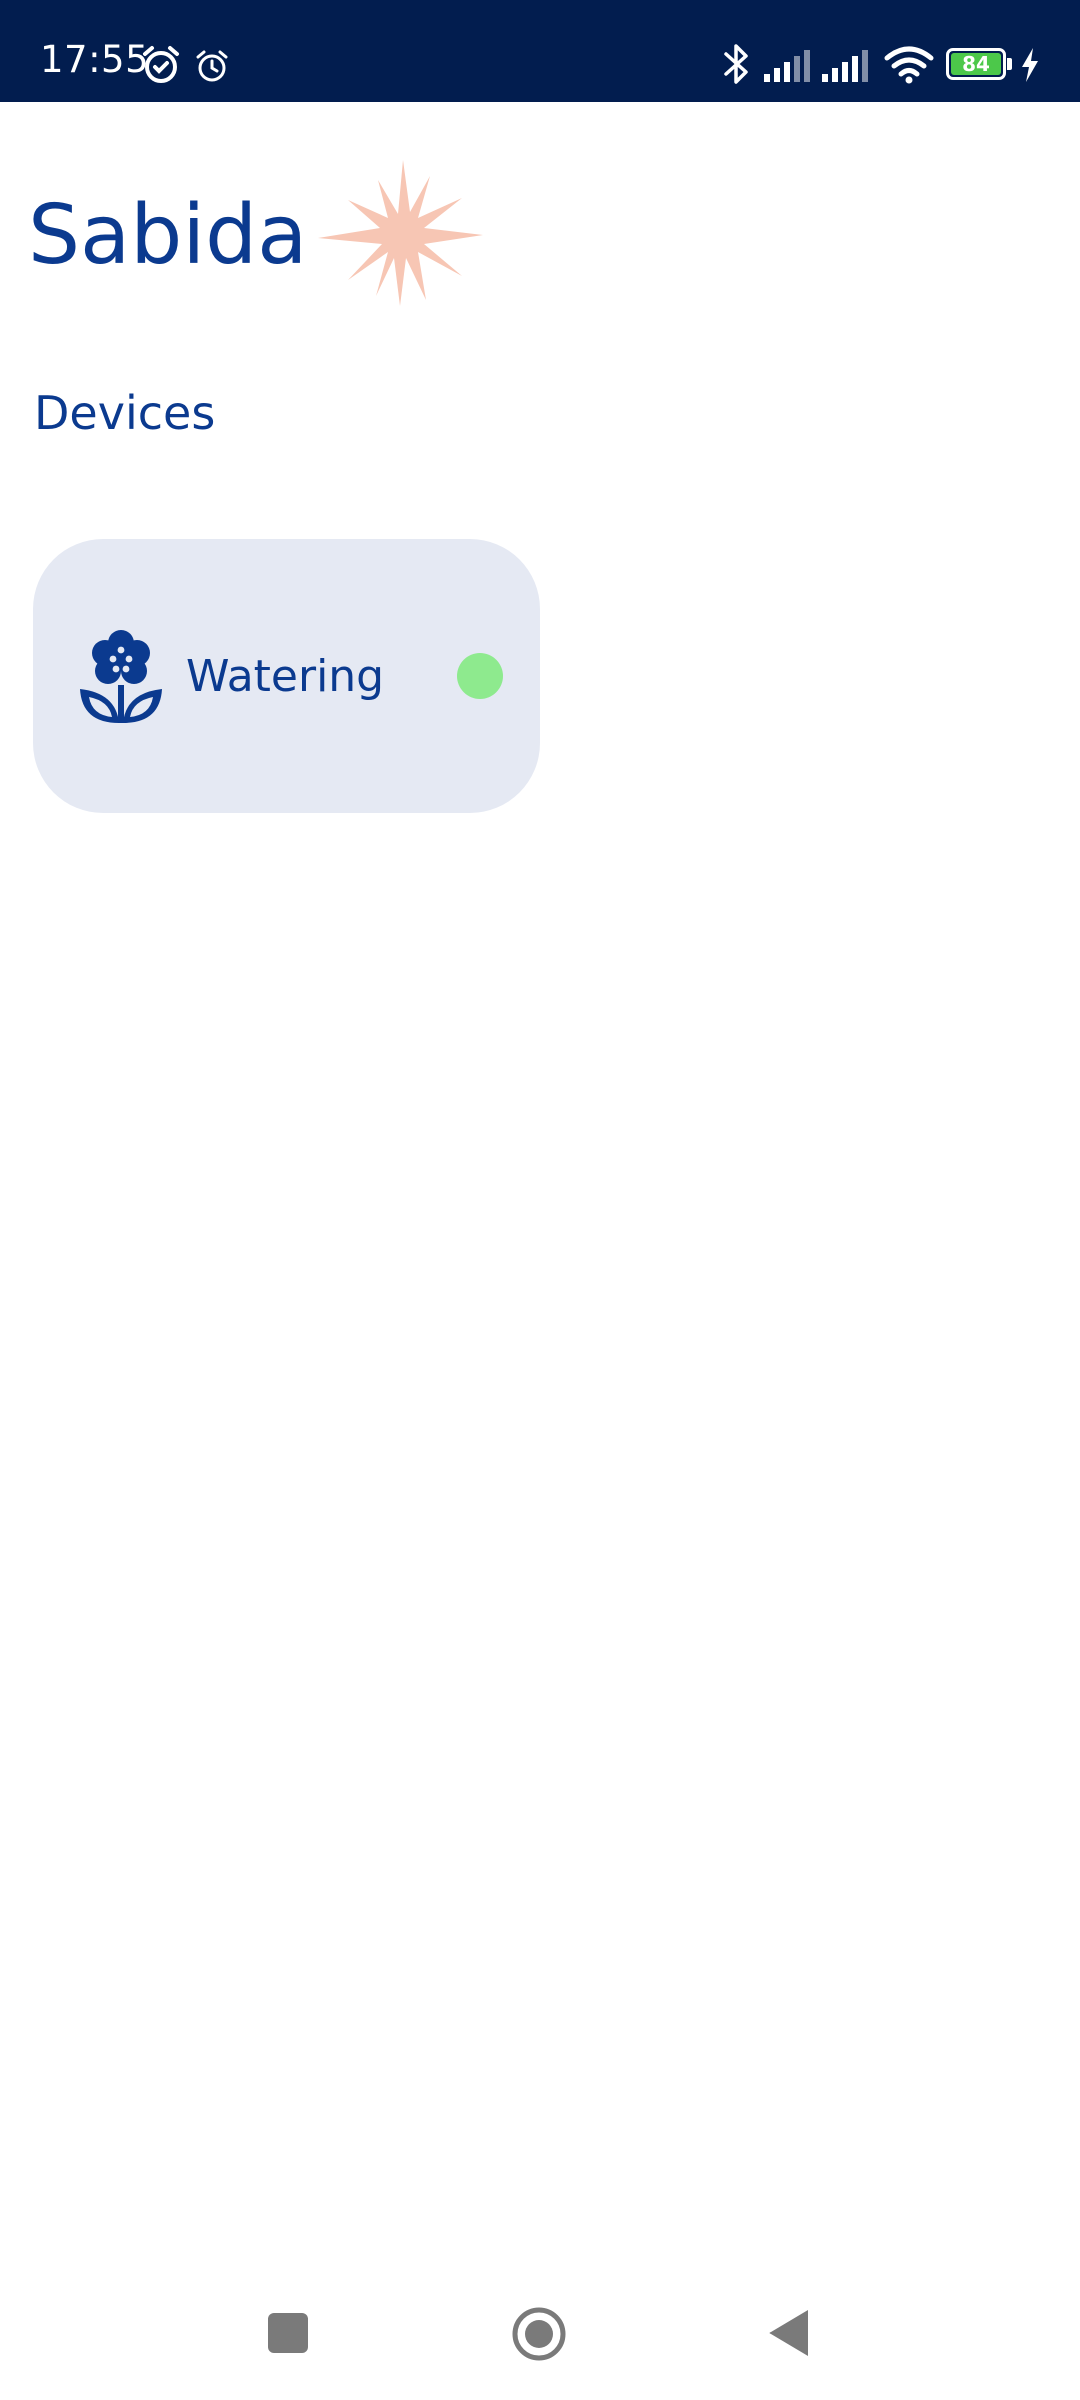 This screenshot has width=1080, height=2400. What do you see at coordinates (976, 64) in the screenshot?
I see `battery-level: 84` at bounding box center [976, 64].